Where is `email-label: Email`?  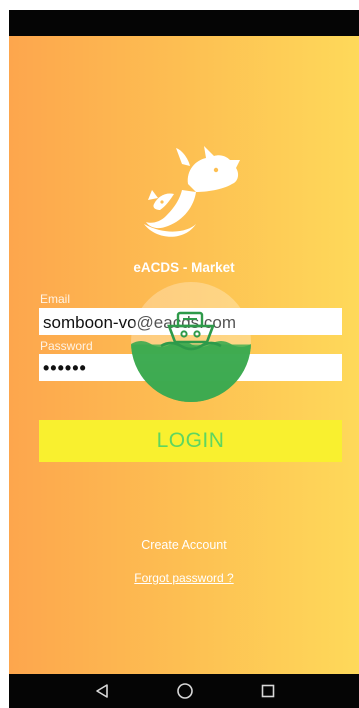 email-label: Email is located at coordinates (55, 299).